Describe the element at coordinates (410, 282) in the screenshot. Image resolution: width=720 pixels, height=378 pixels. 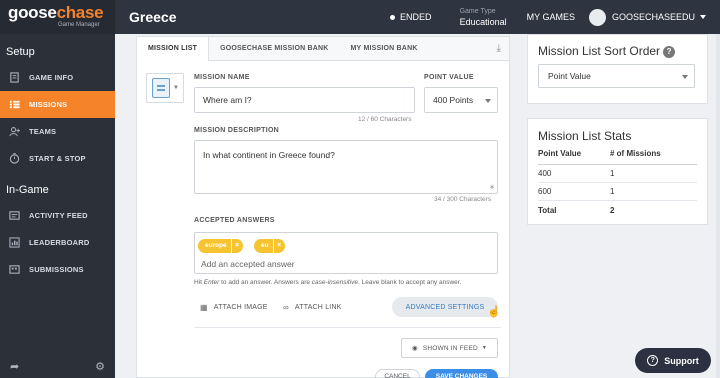
I see `hint-text: . Leave blank to accept any answer.` at that location.